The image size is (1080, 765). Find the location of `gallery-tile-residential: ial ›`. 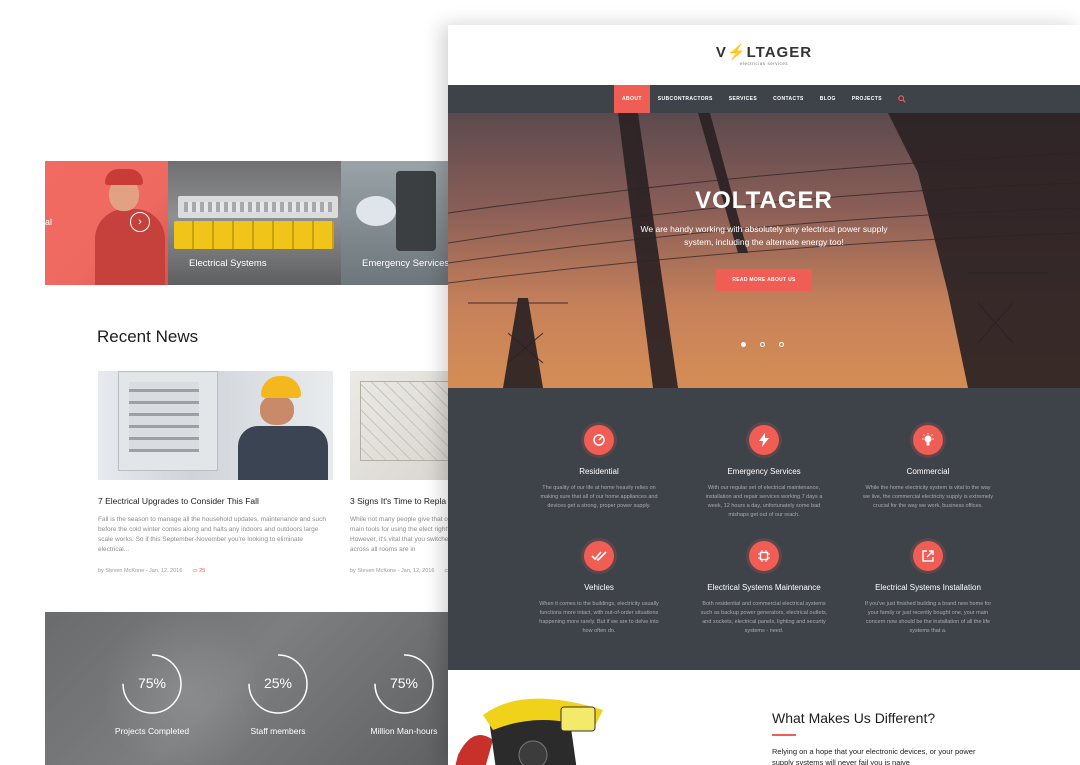

gallery-tile-residential: ial › is located at coordinates (106, 223).